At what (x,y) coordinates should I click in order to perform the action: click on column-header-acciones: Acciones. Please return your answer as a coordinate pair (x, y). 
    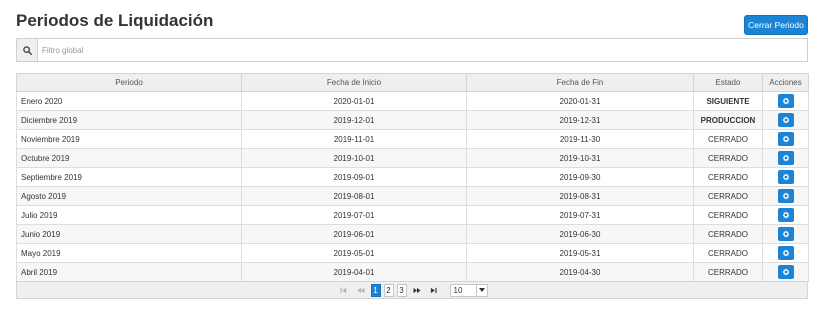
    Looking at the image, I should click on (785, 82).